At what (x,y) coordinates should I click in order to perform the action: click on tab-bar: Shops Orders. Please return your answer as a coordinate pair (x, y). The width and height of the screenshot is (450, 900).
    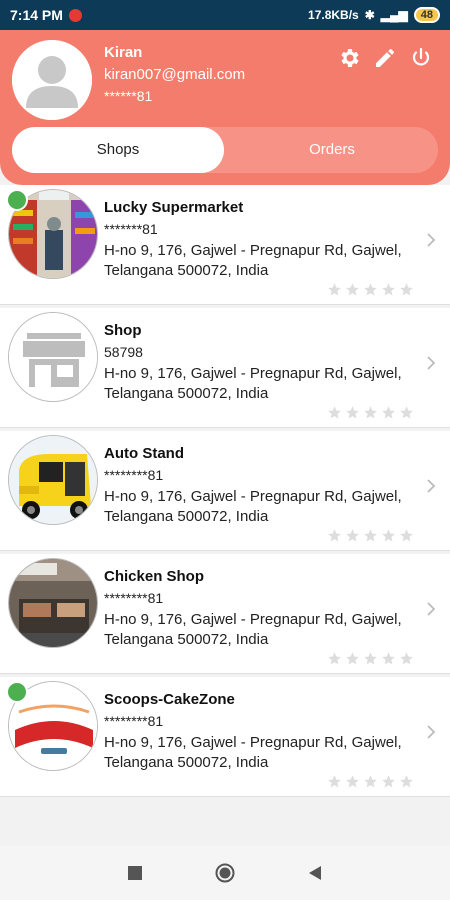
    Looking at the image, I should click on (225, 150).